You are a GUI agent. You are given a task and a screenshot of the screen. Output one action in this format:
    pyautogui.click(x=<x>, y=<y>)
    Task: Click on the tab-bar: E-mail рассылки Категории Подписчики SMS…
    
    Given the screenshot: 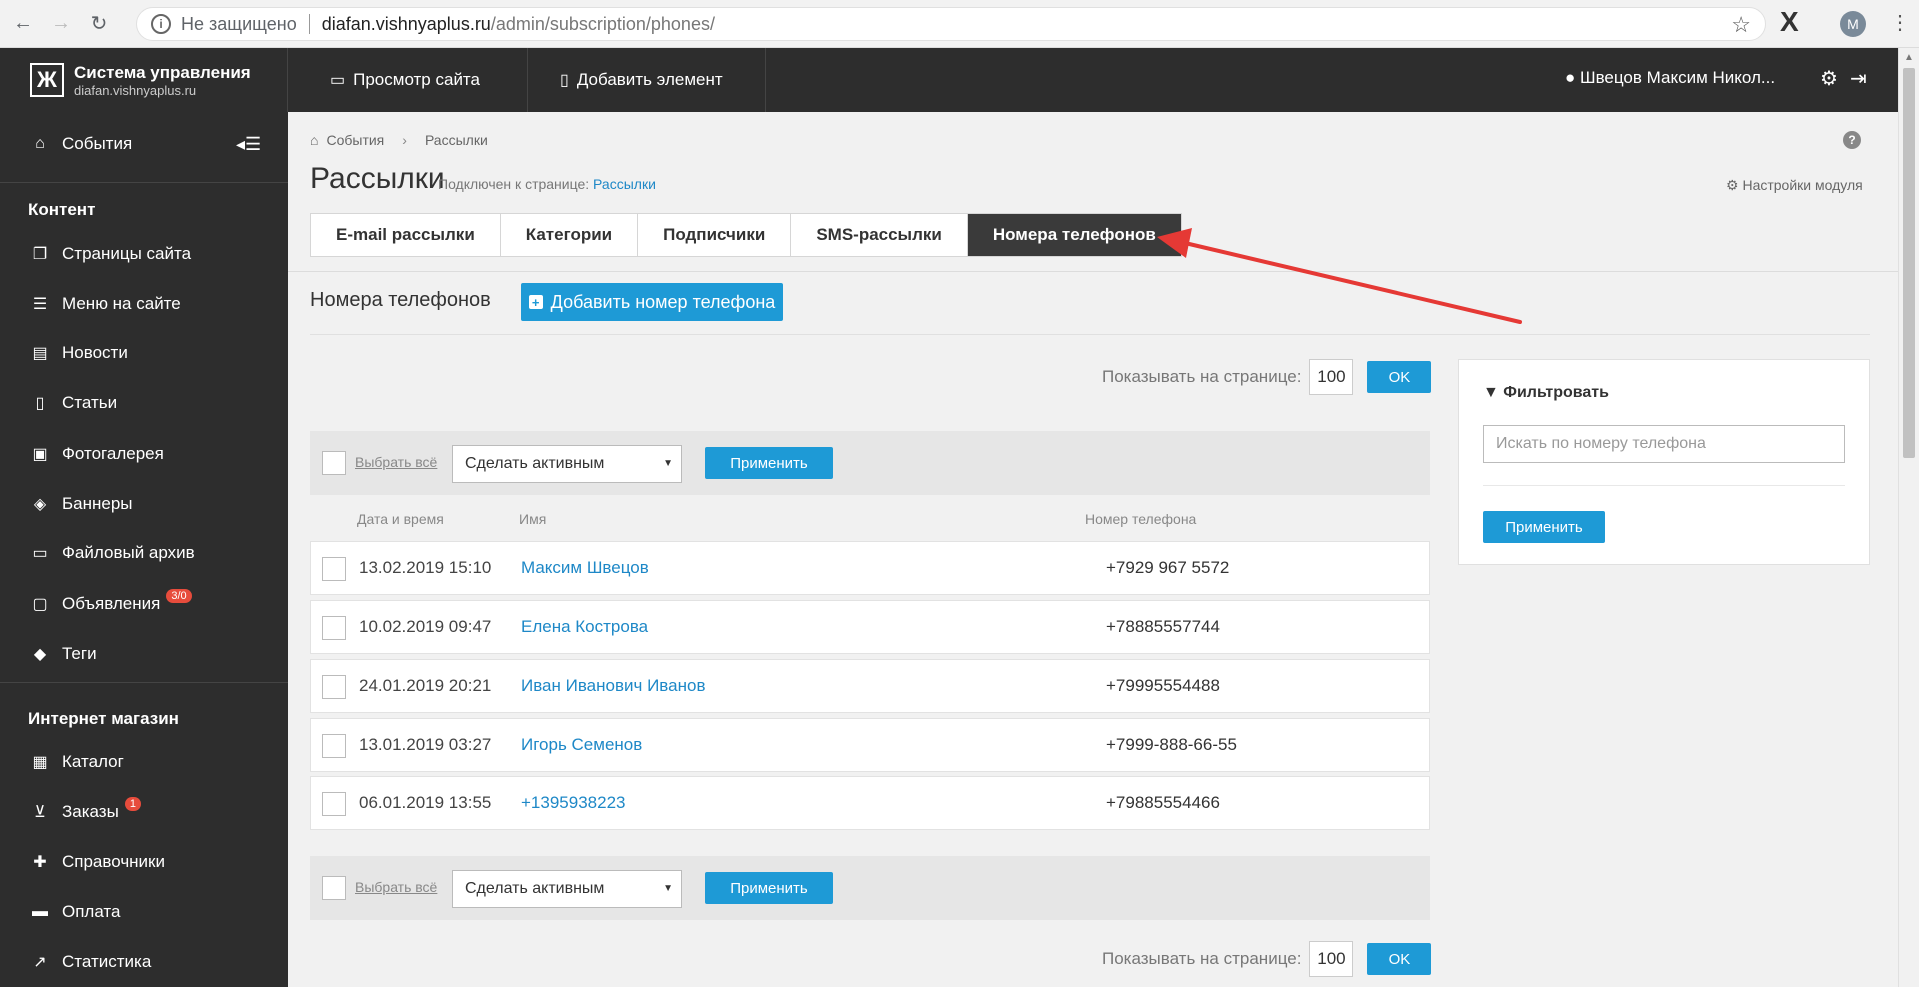 What is the action you would take?
    pyautogui.click(x=746, y=235)
    